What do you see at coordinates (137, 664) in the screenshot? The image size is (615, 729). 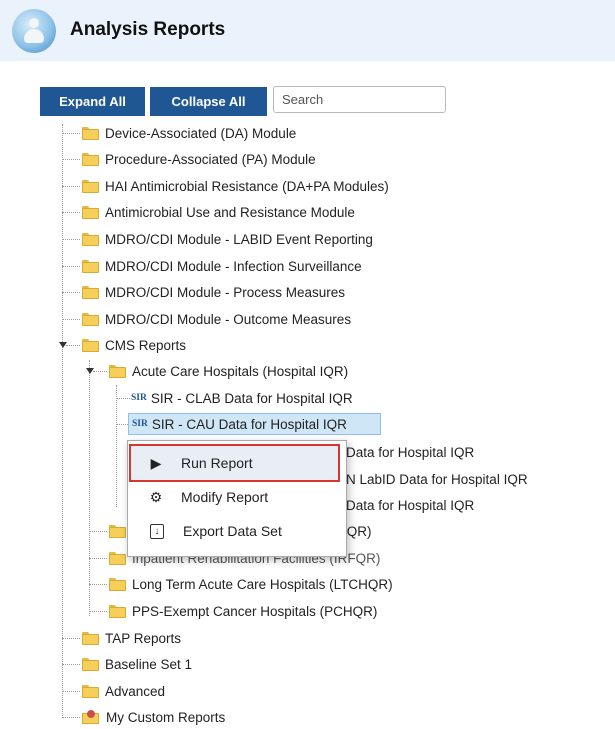 I see `tree-item-baseline-set: Baseline Set 1` at bounding box center [137, 664].